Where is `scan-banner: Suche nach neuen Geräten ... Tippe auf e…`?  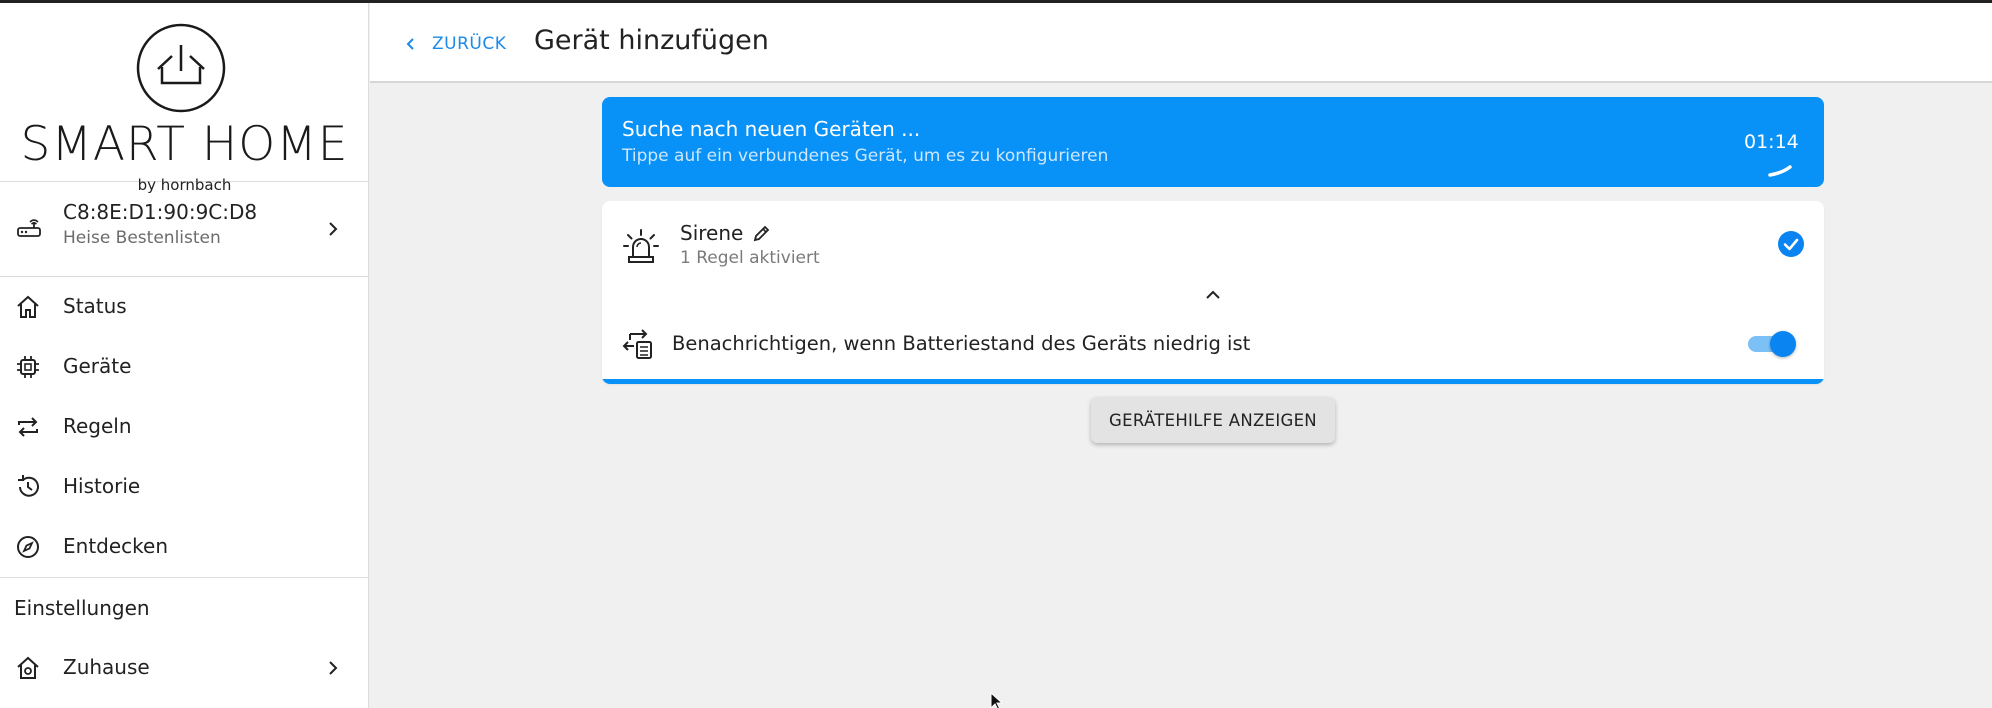
scan-banner: Suche nach neuen Geräten ... Tippe auf e… is located at coordinates (1213, 142).